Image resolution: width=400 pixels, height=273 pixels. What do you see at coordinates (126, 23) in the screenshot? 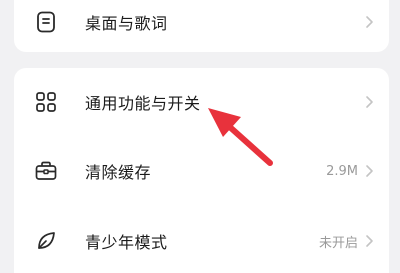
I see `settings-row-label: 桌面与歌词` at bounding box center [126, 23].